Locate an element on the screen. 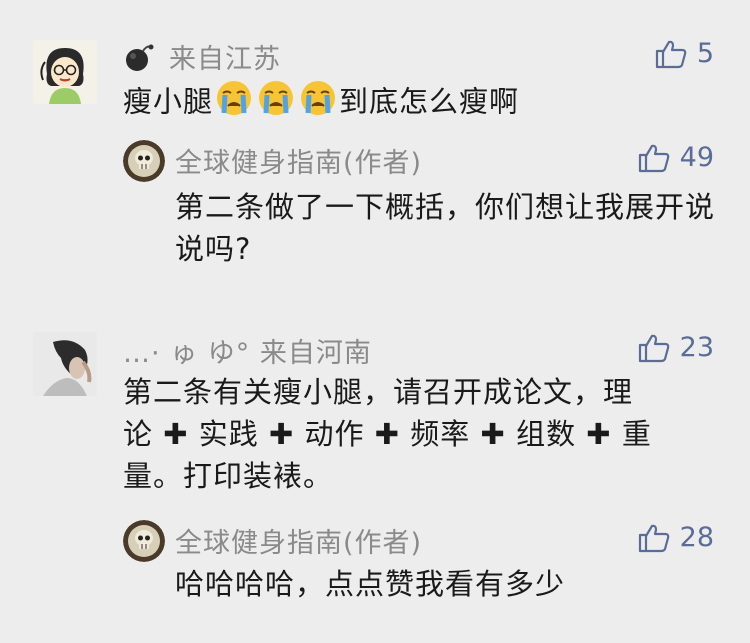 This screenshot has height=643, width=750. like-count: 49 is located at coordinates (696, 157).